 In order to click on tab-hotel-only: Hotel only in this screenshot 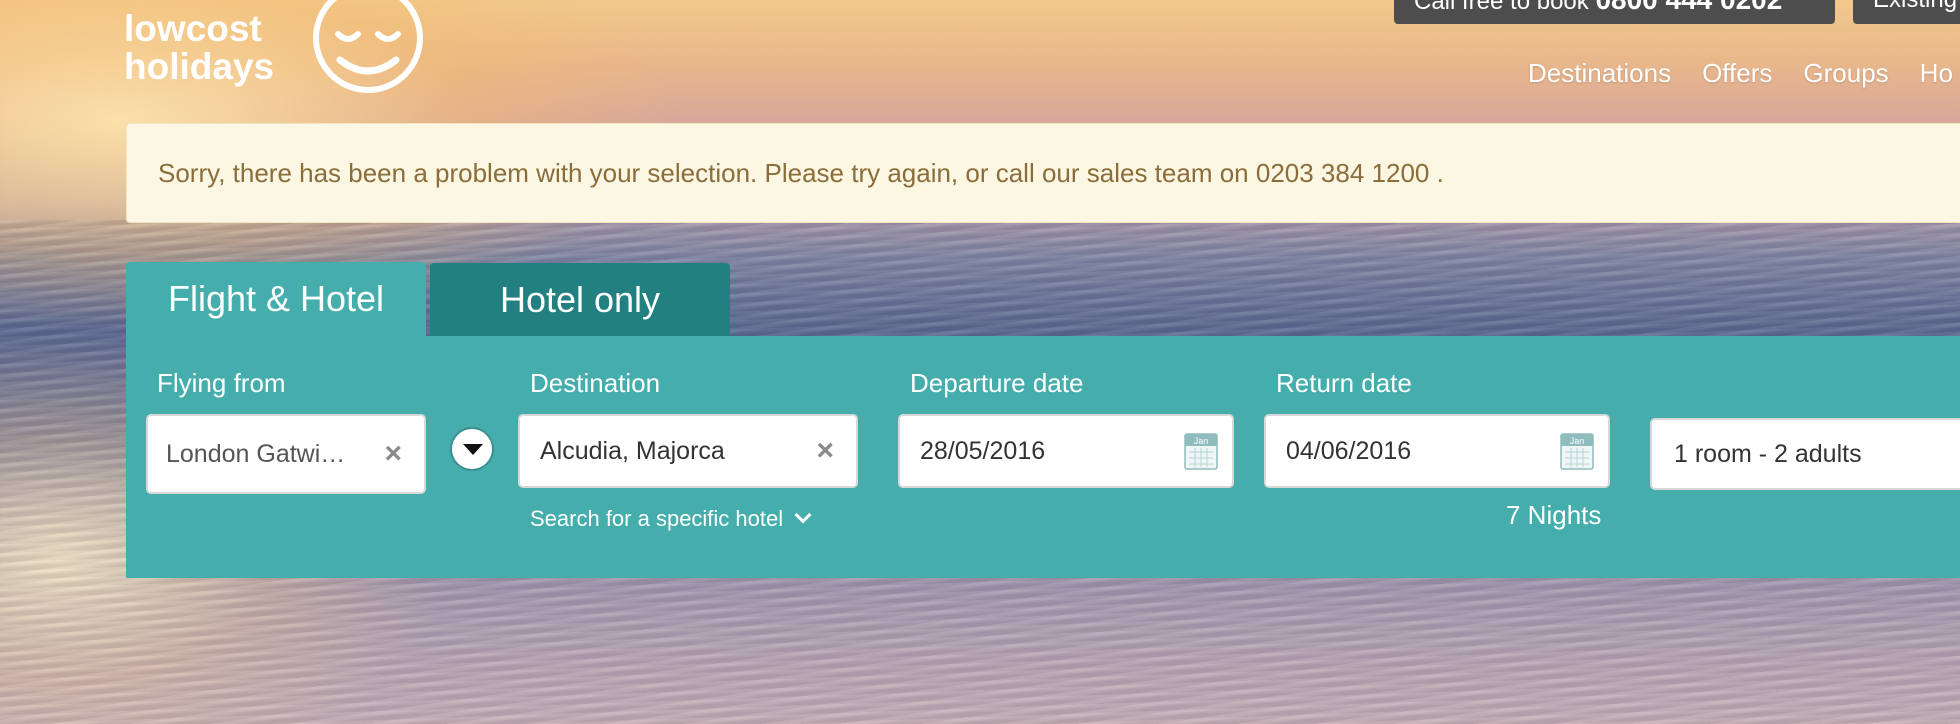, I will do `click(580, 299)`.